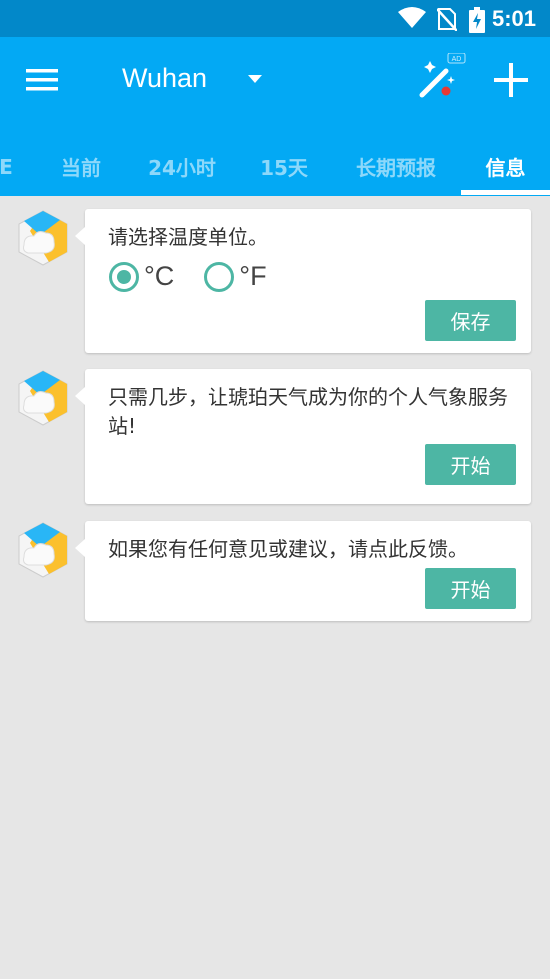 The height and width of the screenshot is (979, 550). What do you see at coordinates (443, 76) in the screenshot?
I see `magic-wand-icon: AD` at bounding box center [443, 76].